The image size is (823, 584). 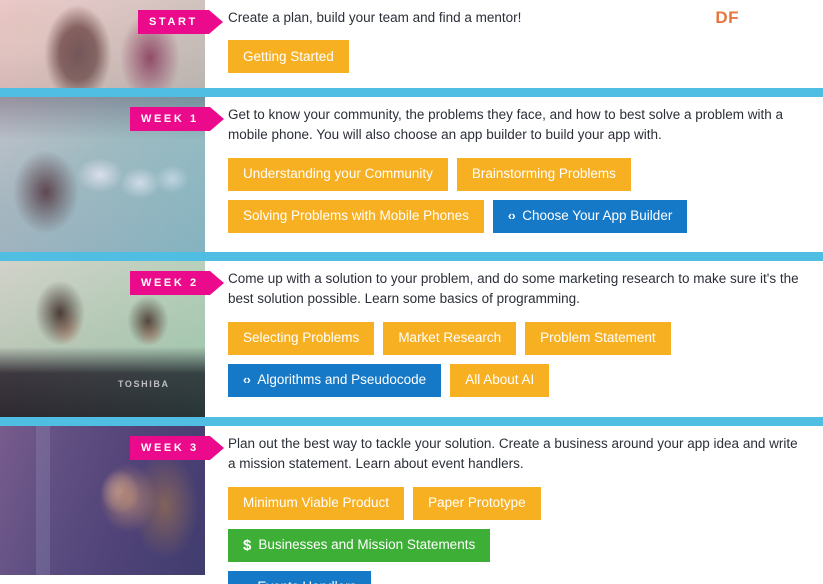 What do you see at coordinates (514, 57) in the screenshot?
I see `lesson-button-row: Getting Started` at bounding box center [514, 57].